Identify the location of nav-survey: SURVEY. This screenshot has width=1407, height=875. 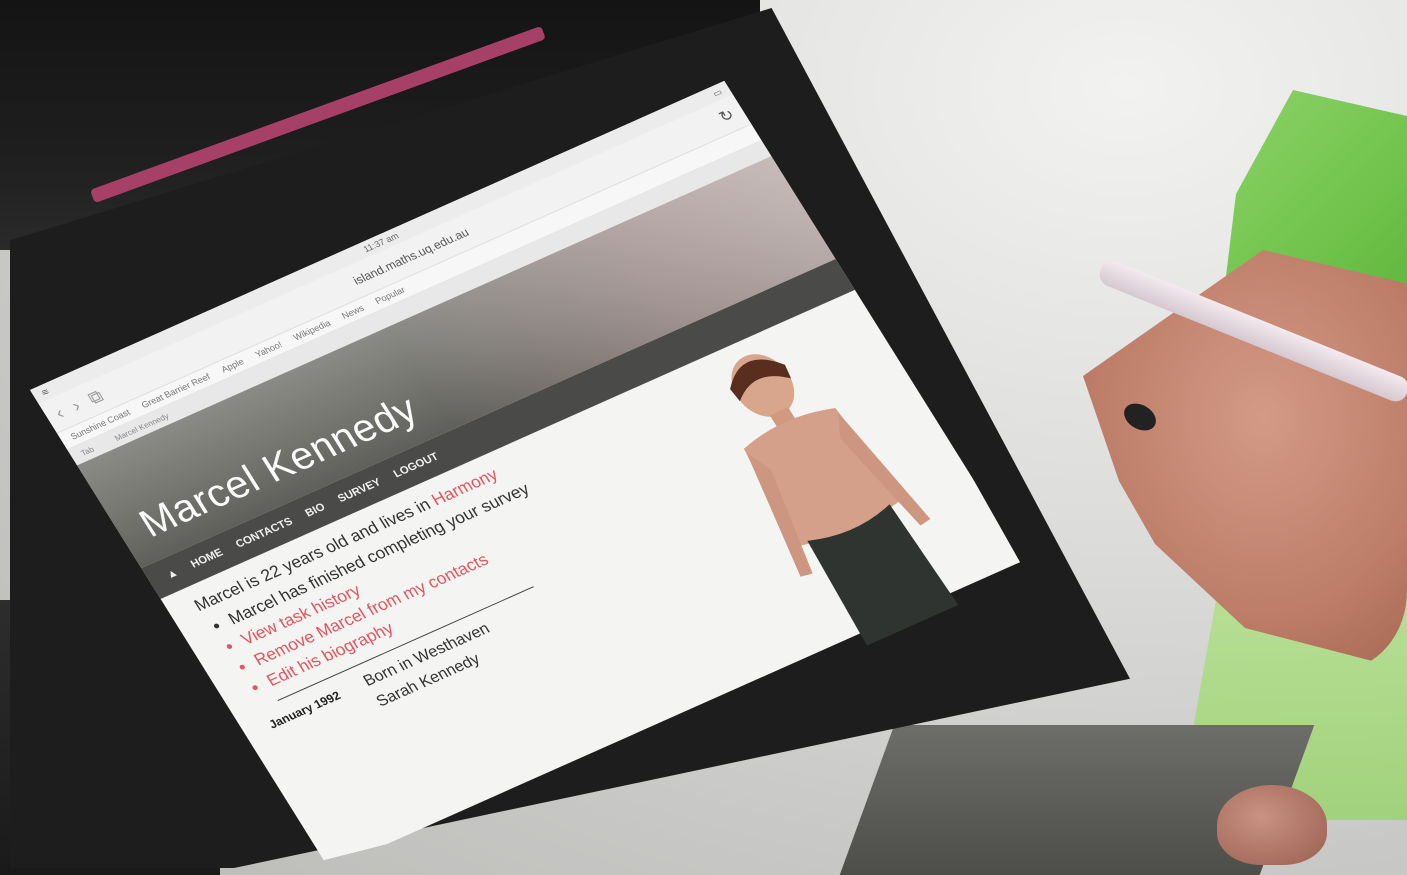
(360, 490).